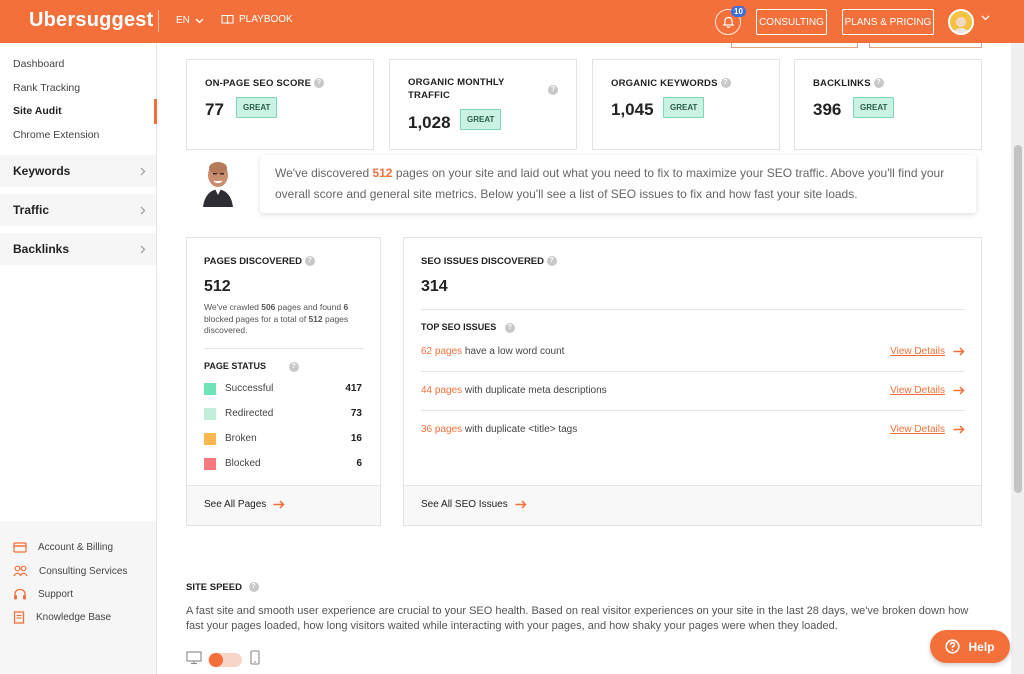  Describe the element at coordinates (78, 249) in the screenshot. I see `sidebar-group-backlinks: Backlinks` at that location.